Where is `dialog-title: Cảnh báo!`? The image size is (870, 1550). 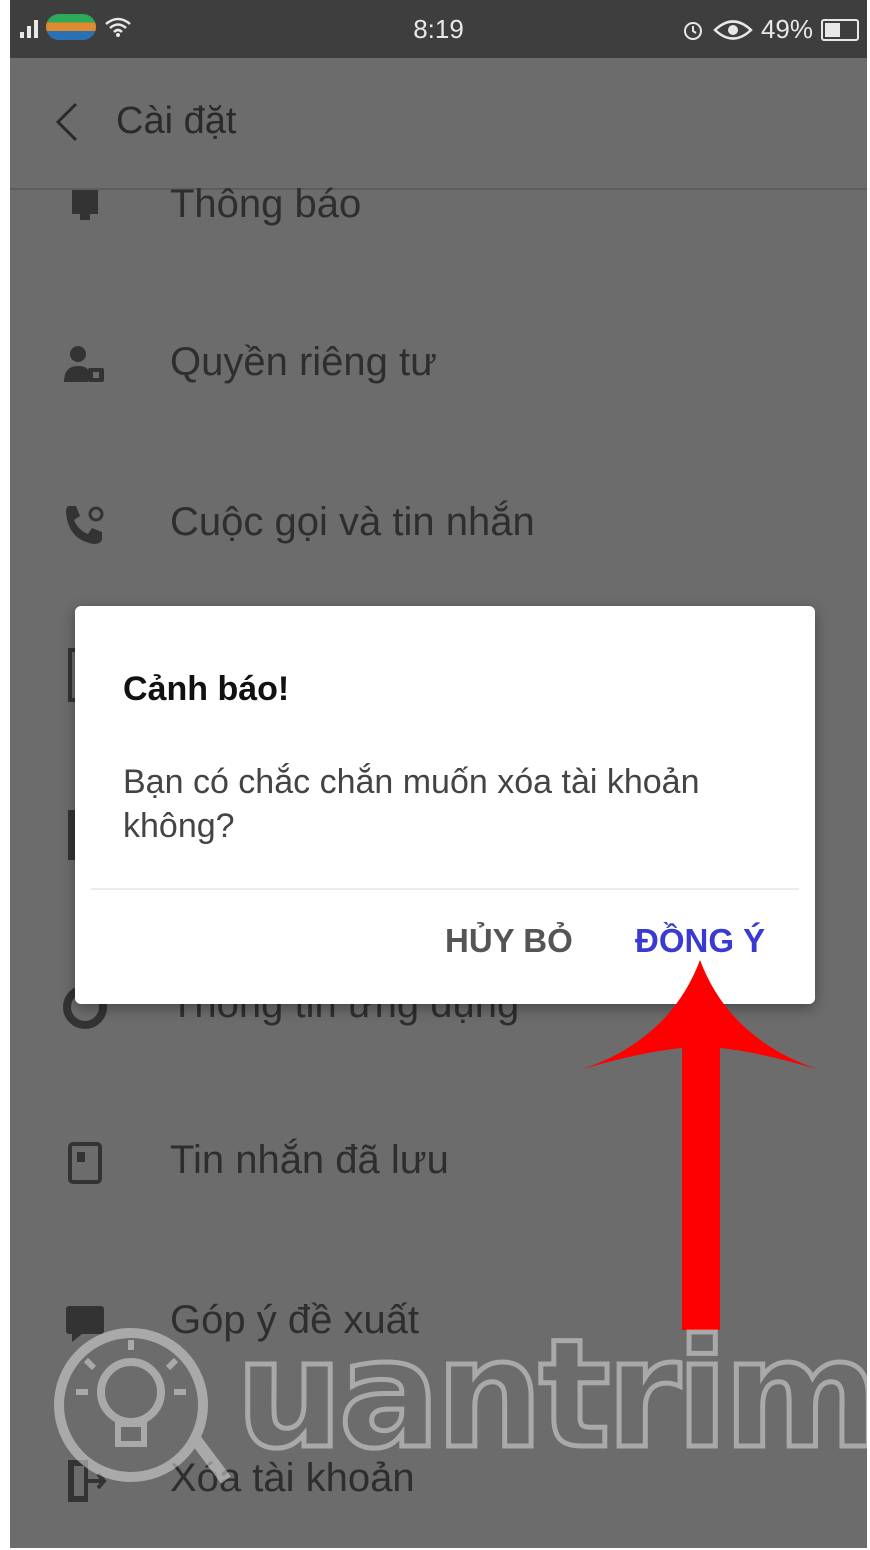 dialog-title: Cảnh báo! is located at coordinates (206, 689).